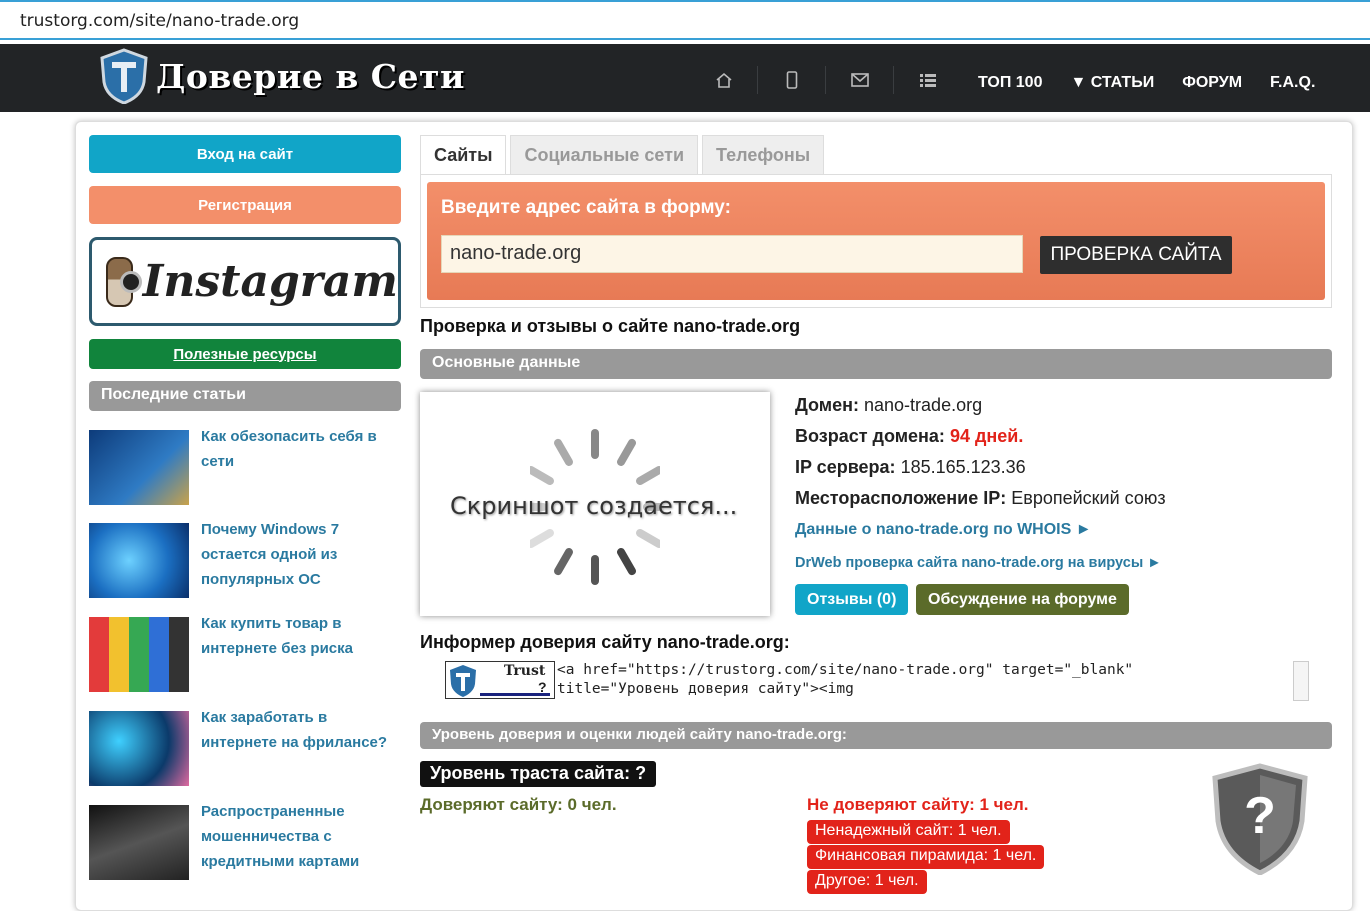  I want to click on nav-link-forum: ФОРУМ, so click(1212, 83).